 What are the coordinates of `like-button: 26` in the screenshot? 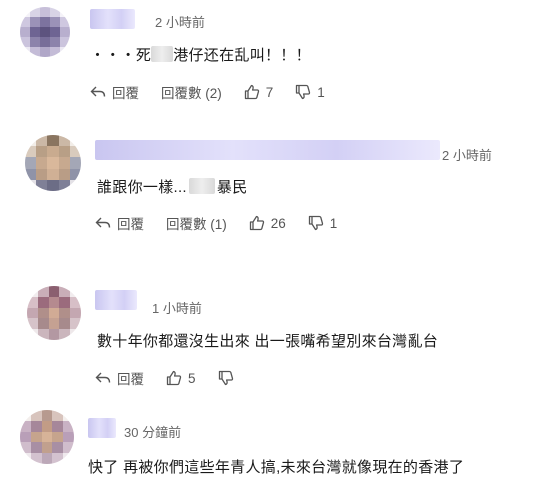 It's located at (267, 223).